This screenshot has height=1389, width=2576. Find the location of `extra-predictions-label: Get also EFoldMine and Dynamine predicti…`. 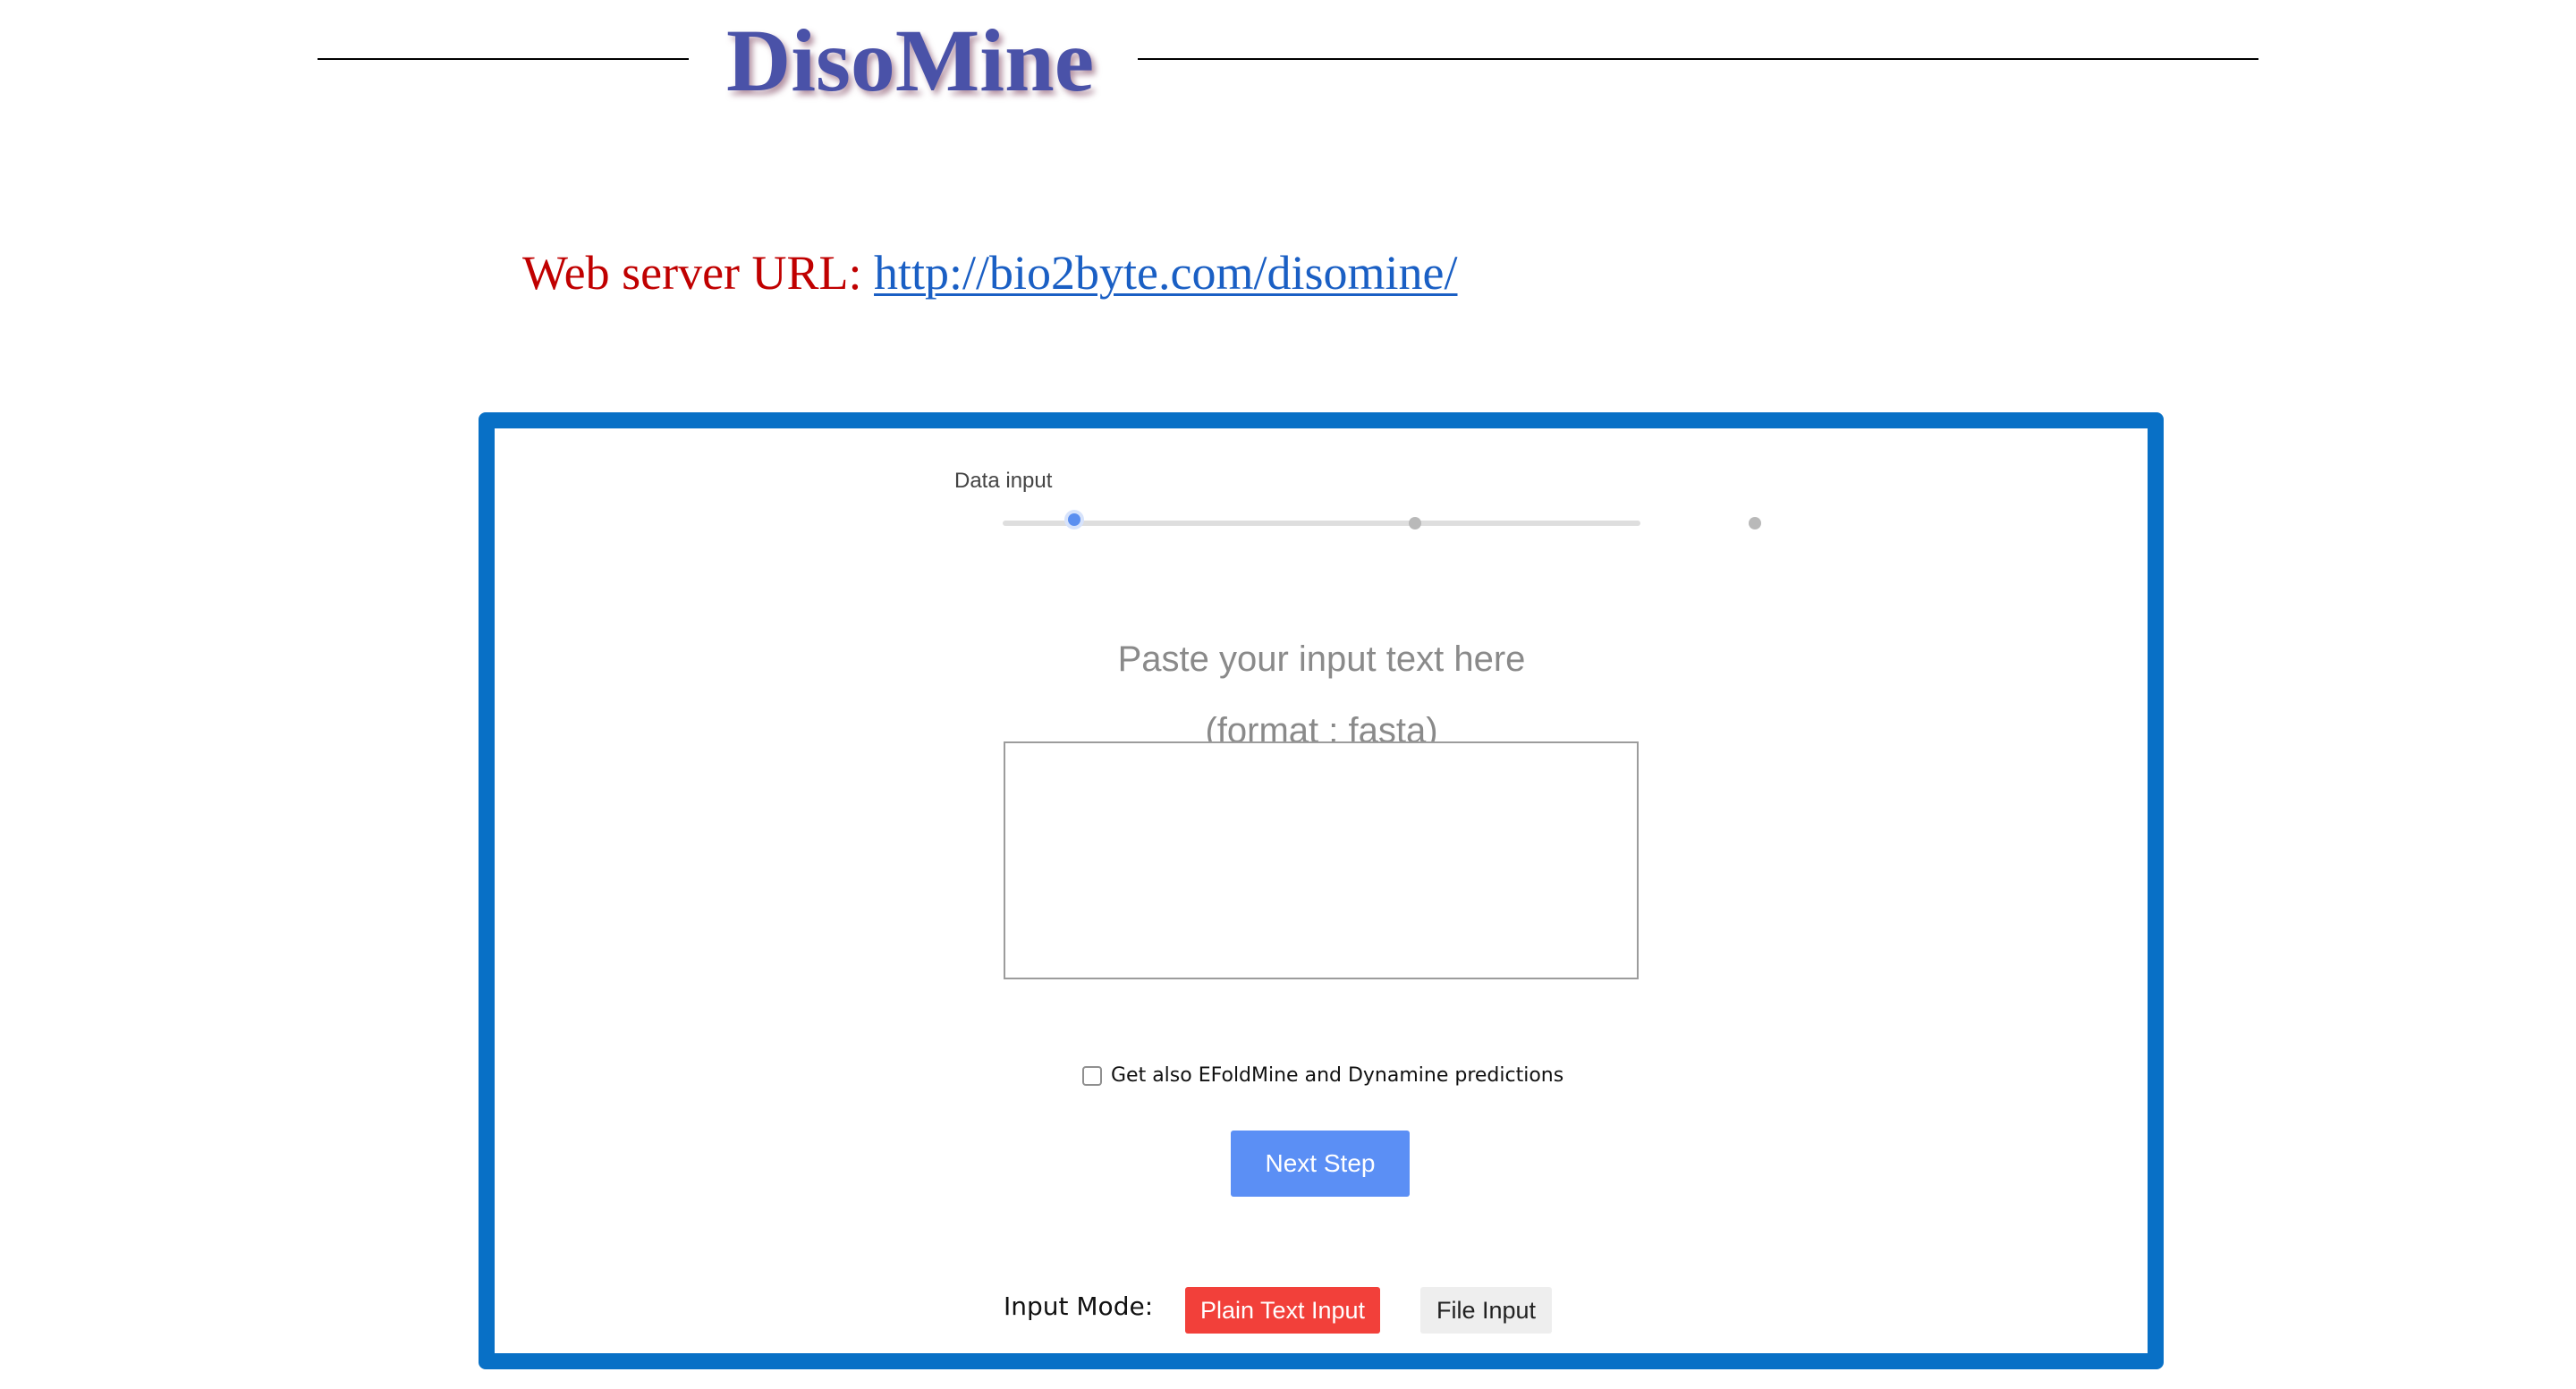

extra-predictions-label: Get also EFoldMine and Dynamine predicti… is located at coordinates (1337, 1075).